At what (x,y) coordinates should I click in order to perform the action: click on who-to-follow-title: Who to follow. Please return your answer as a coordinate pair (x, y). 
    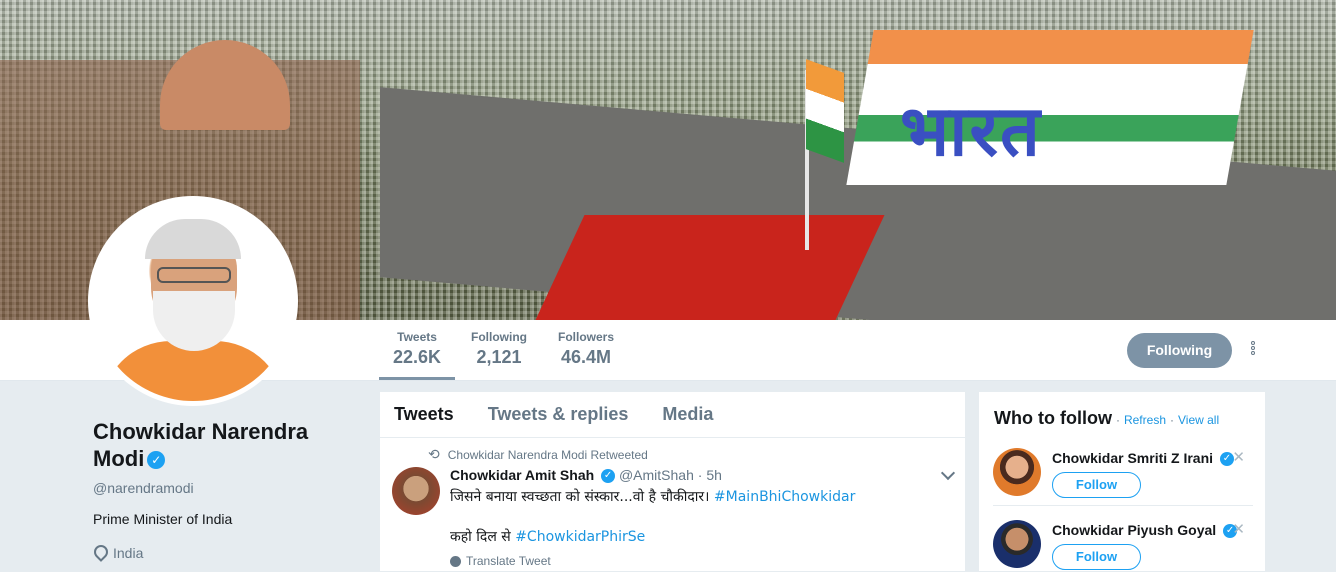
    Looking at the image, I should click on (1053, 418).